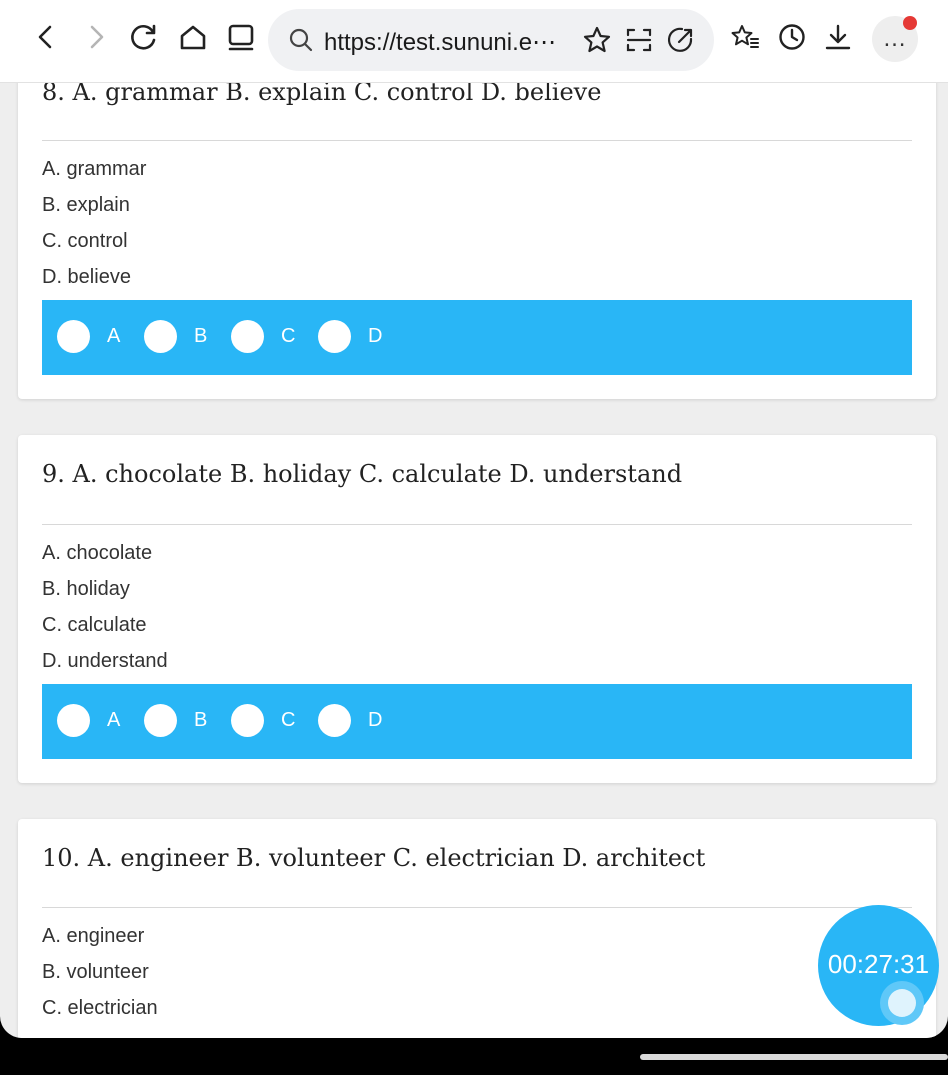 Image resolution: width=948 pixels, height=1075 pixels. I want to click on history-icon, so click(792, 37).